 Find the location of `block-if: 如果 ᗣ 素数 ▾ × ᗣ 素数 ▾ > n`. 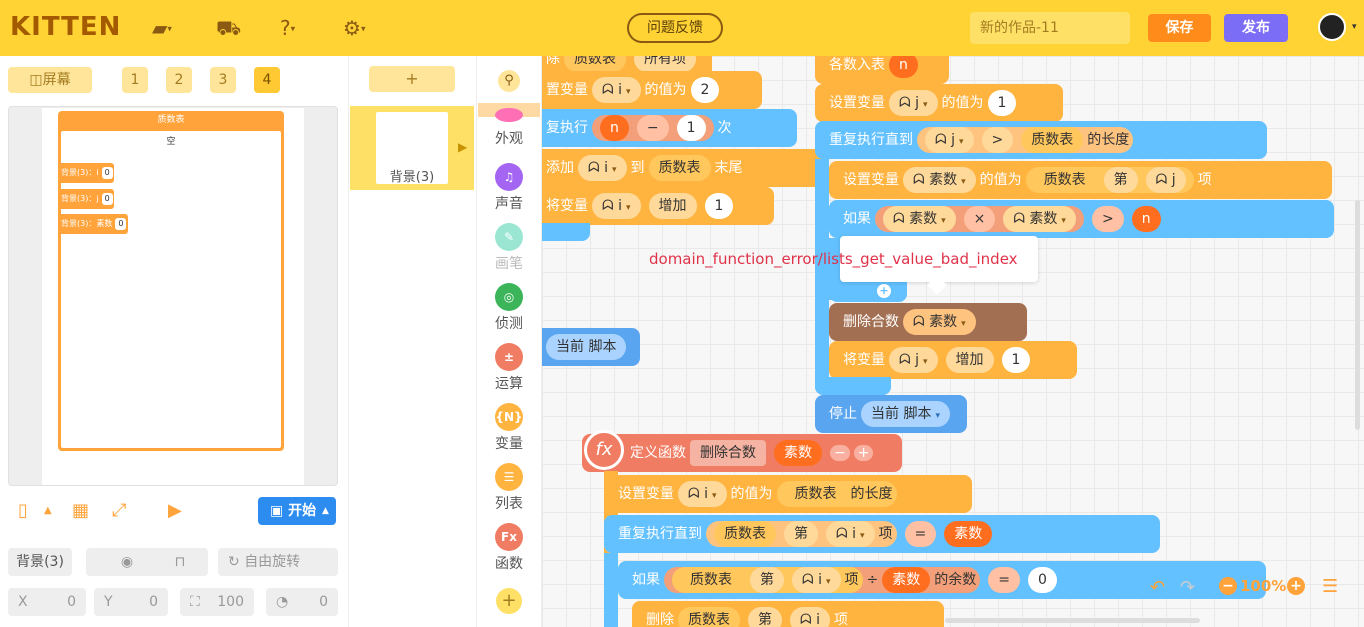

block-if: 如果 ᗣ 素数 ▾ × ᗣ 素数 ▾ > n is located at coordinates (1081, 219).